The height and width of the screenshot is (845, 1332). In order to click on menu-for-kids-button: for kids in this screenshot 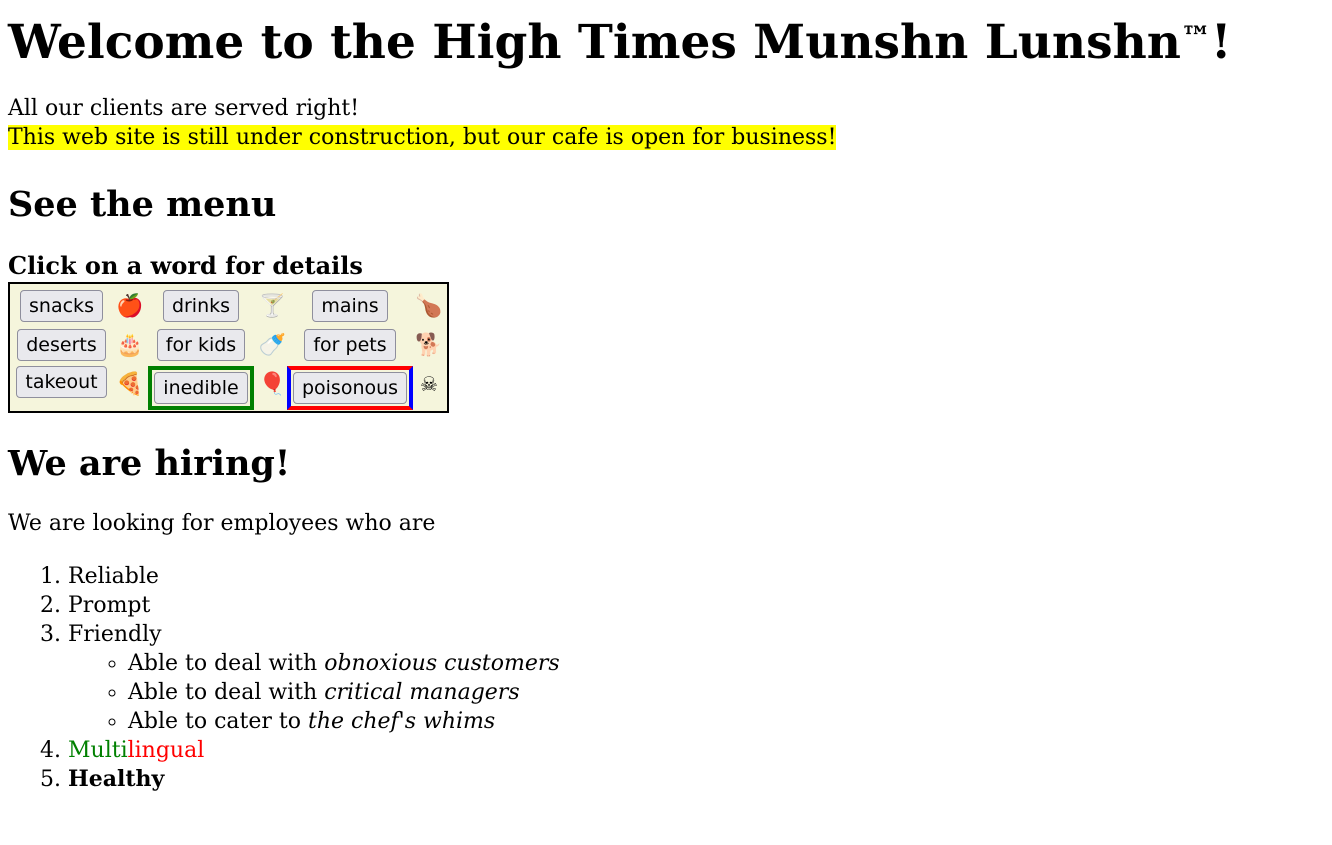, I will do `click(201, 345)`.